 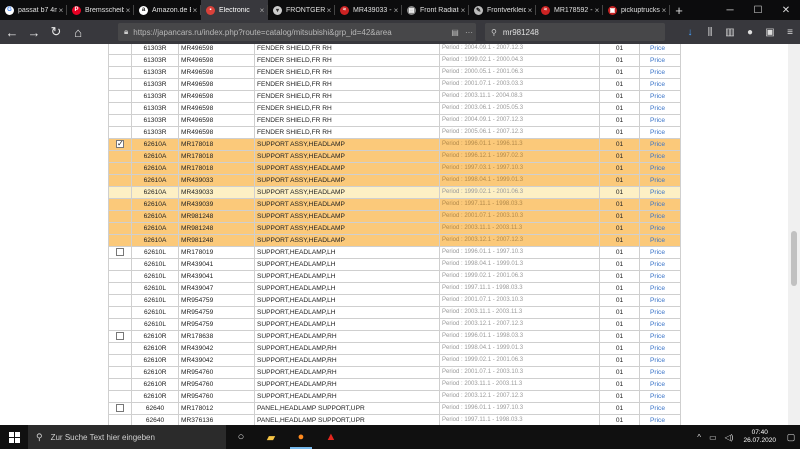 What do you see at coordinates (167, 10) in the screenshot?
I see `browser-tab: a Amazon.de Ein×` at bounding box center [167, 10].